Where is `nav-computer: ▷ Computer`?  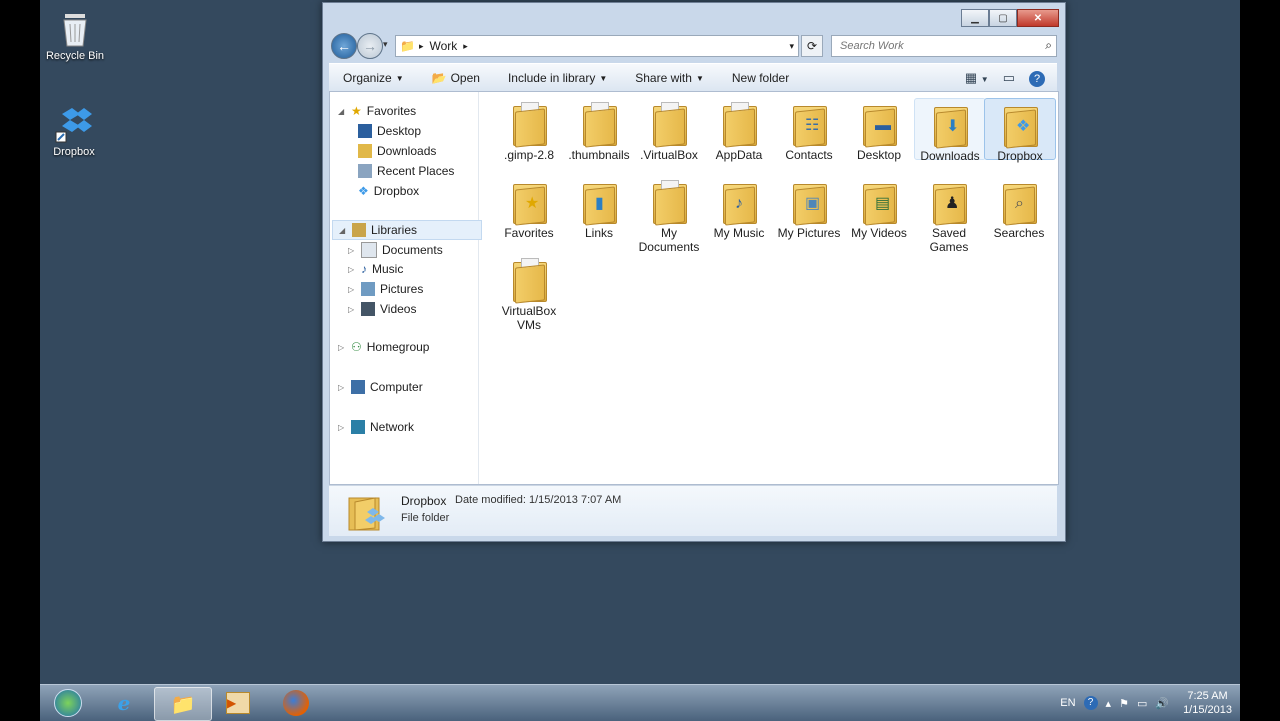 nav-computer: ▷ Computer is located at coordinates (380, 387).